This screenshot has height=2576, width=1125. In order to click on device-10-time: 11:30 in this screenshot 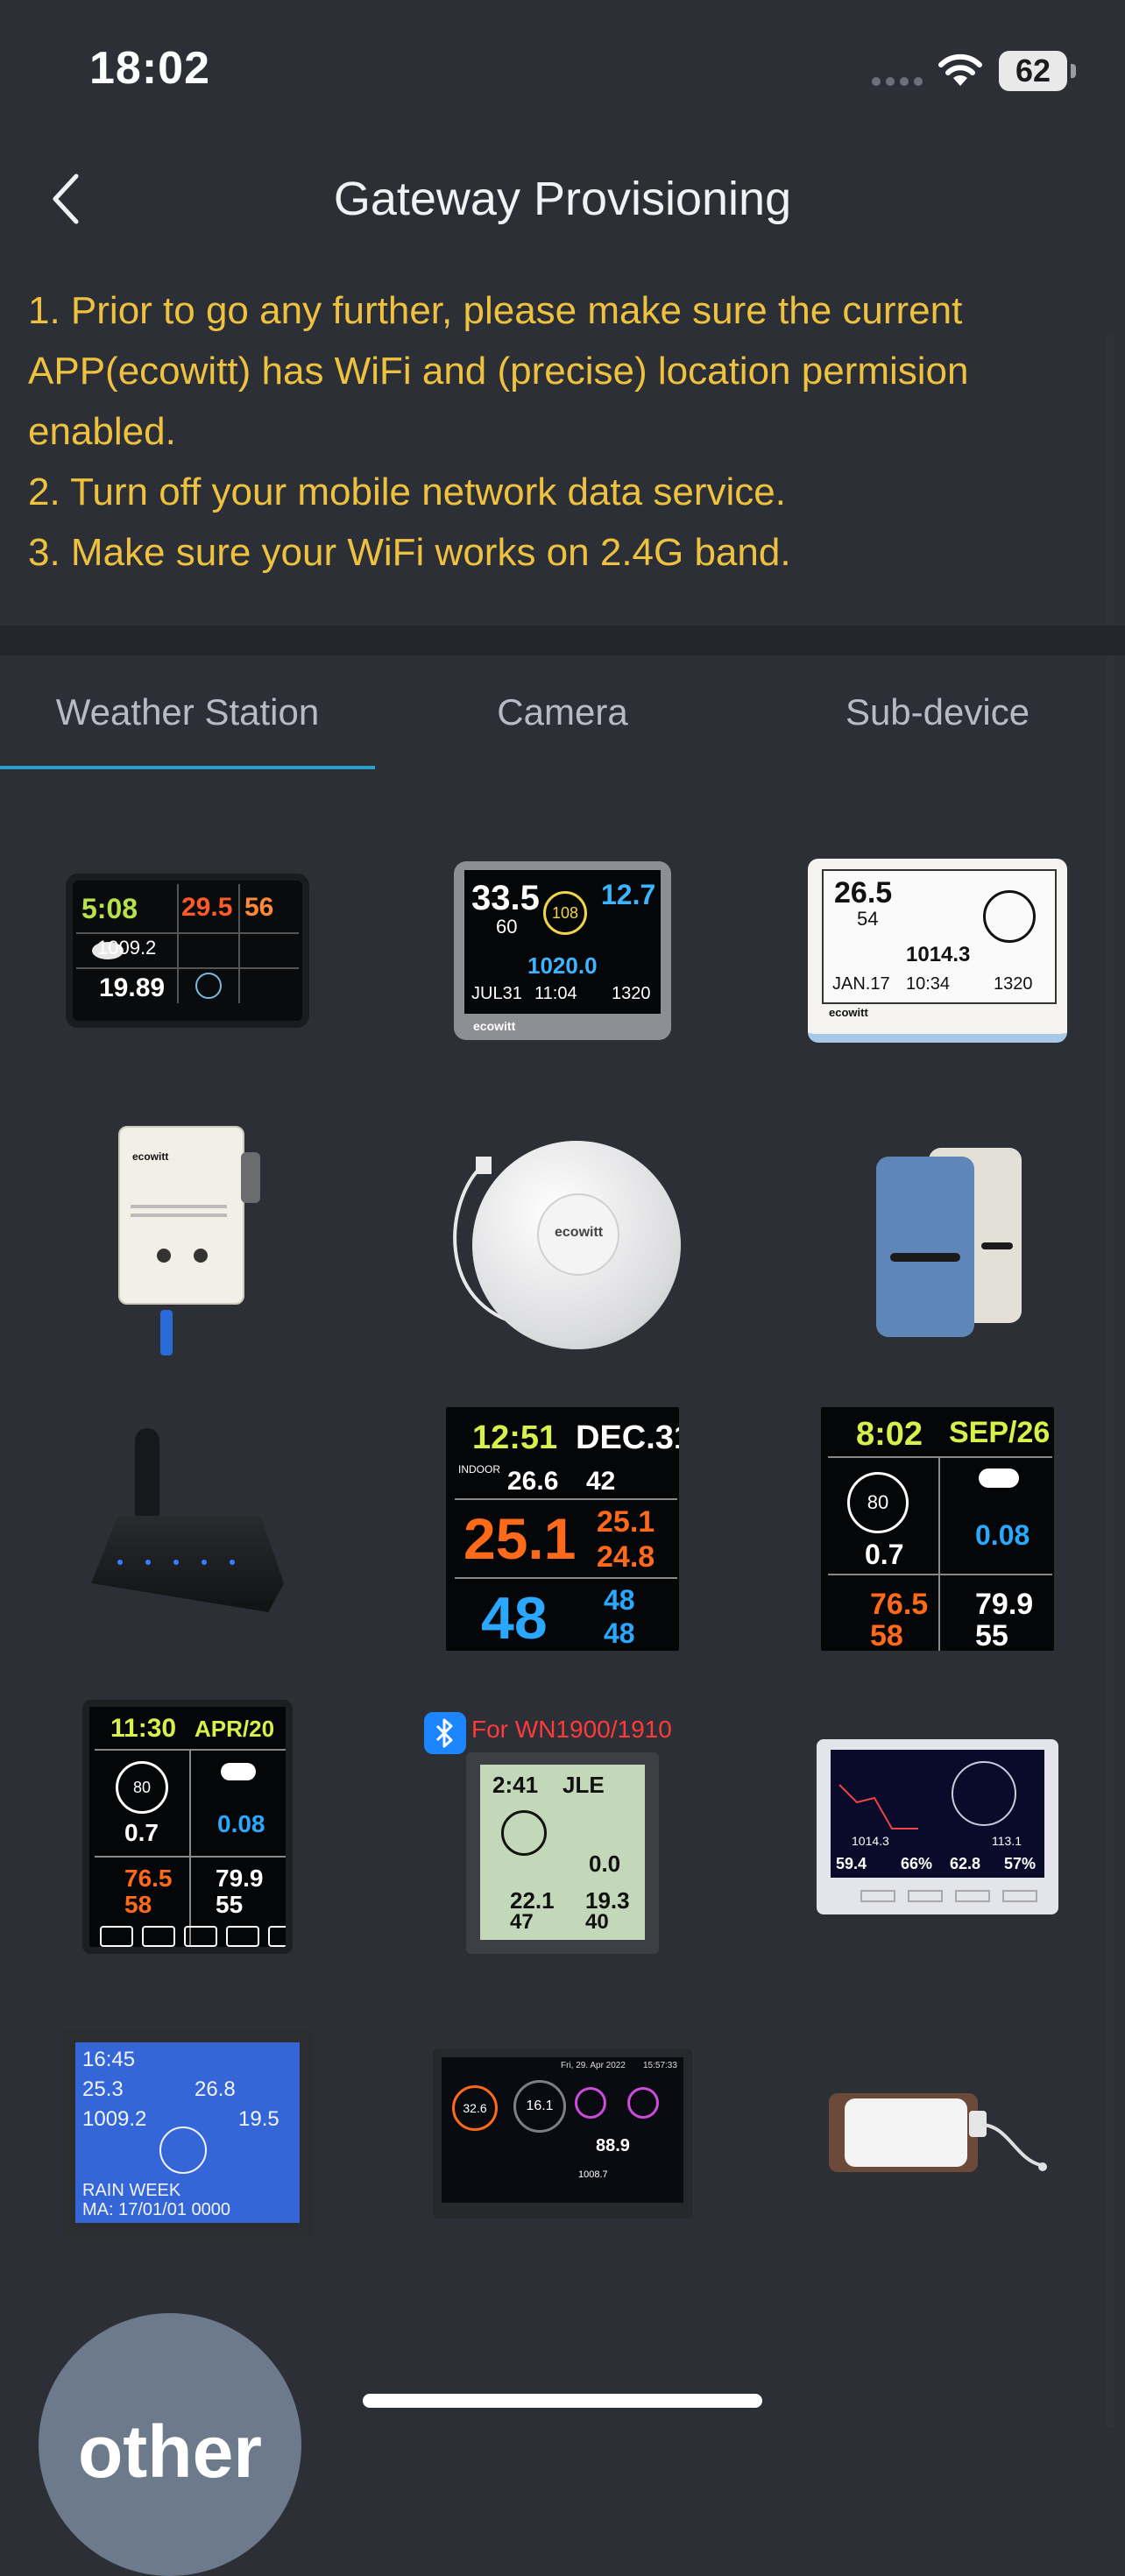, I will do `click(143, 1728)`.